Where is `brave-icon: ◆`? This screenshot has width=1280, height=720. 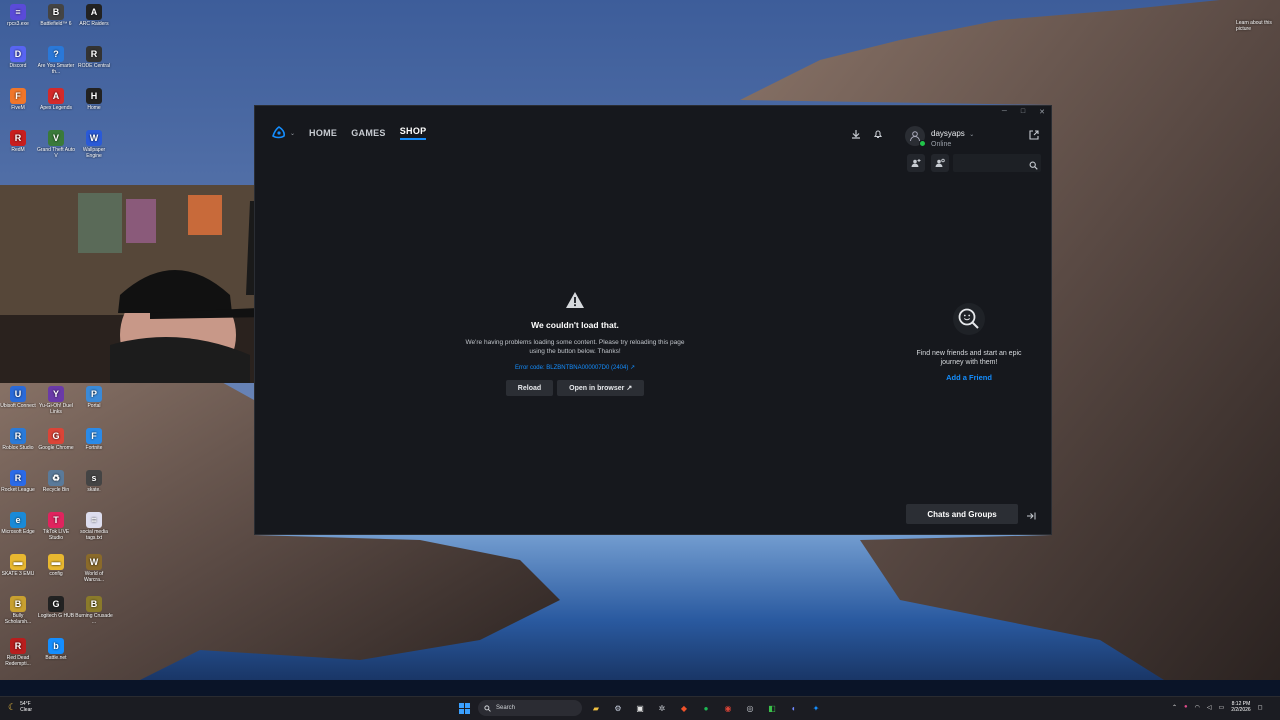 brave-icon: ◆ is located at coordinates (684, 708).